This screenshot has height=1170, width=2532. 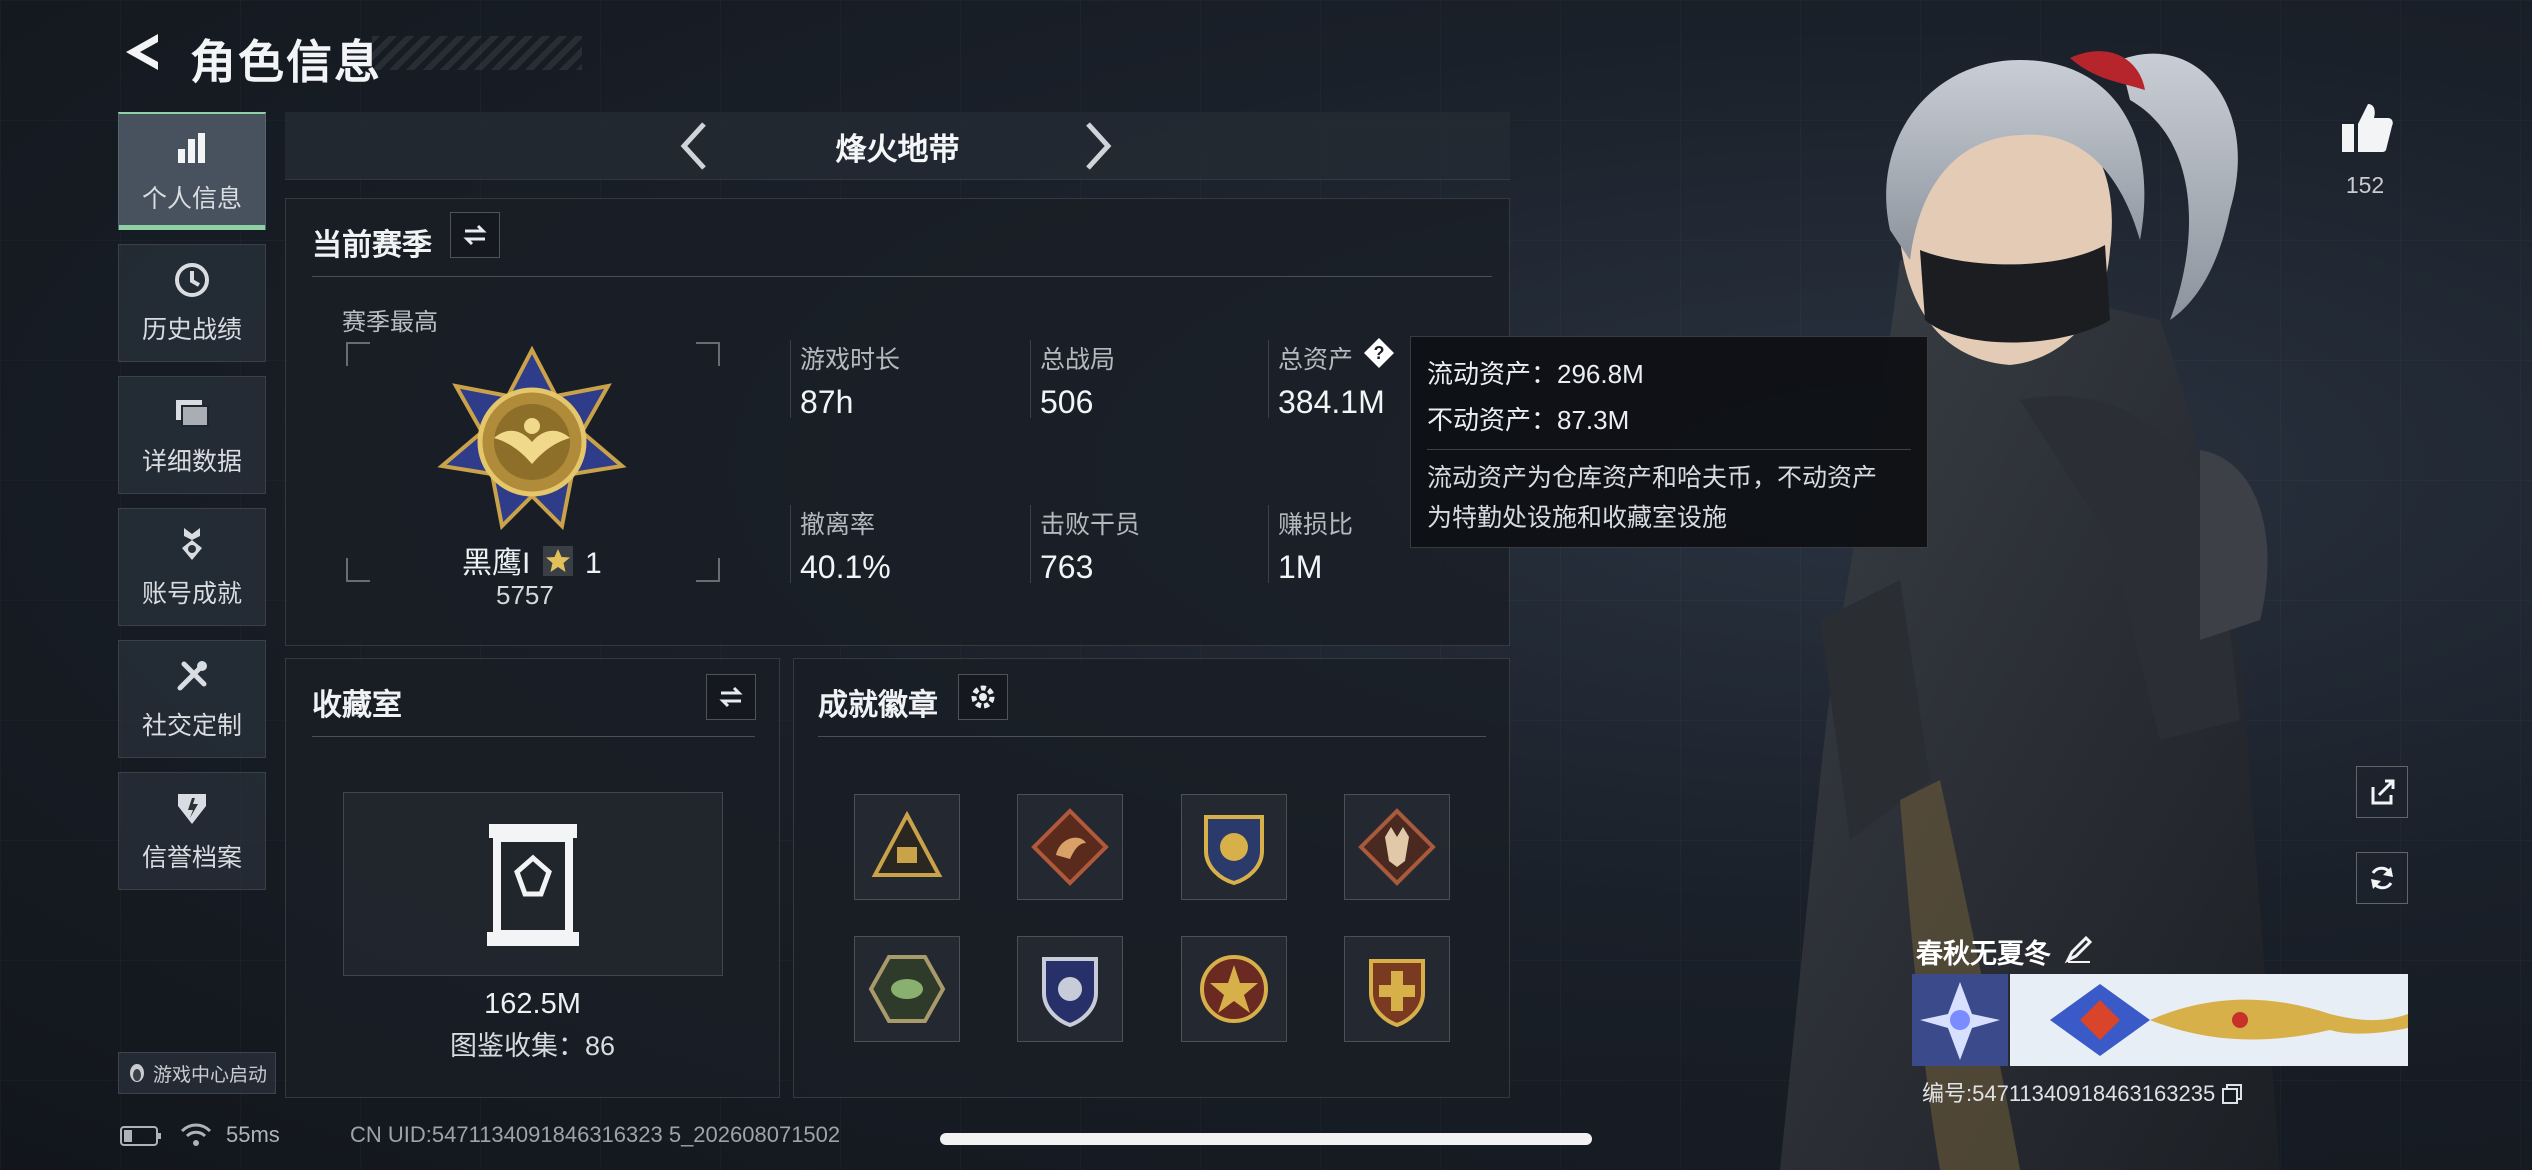 What do you see at coordinates (191, 198) in the screenshot?
I see `nav-label: 个人信息` at bounding box center [191, 198].